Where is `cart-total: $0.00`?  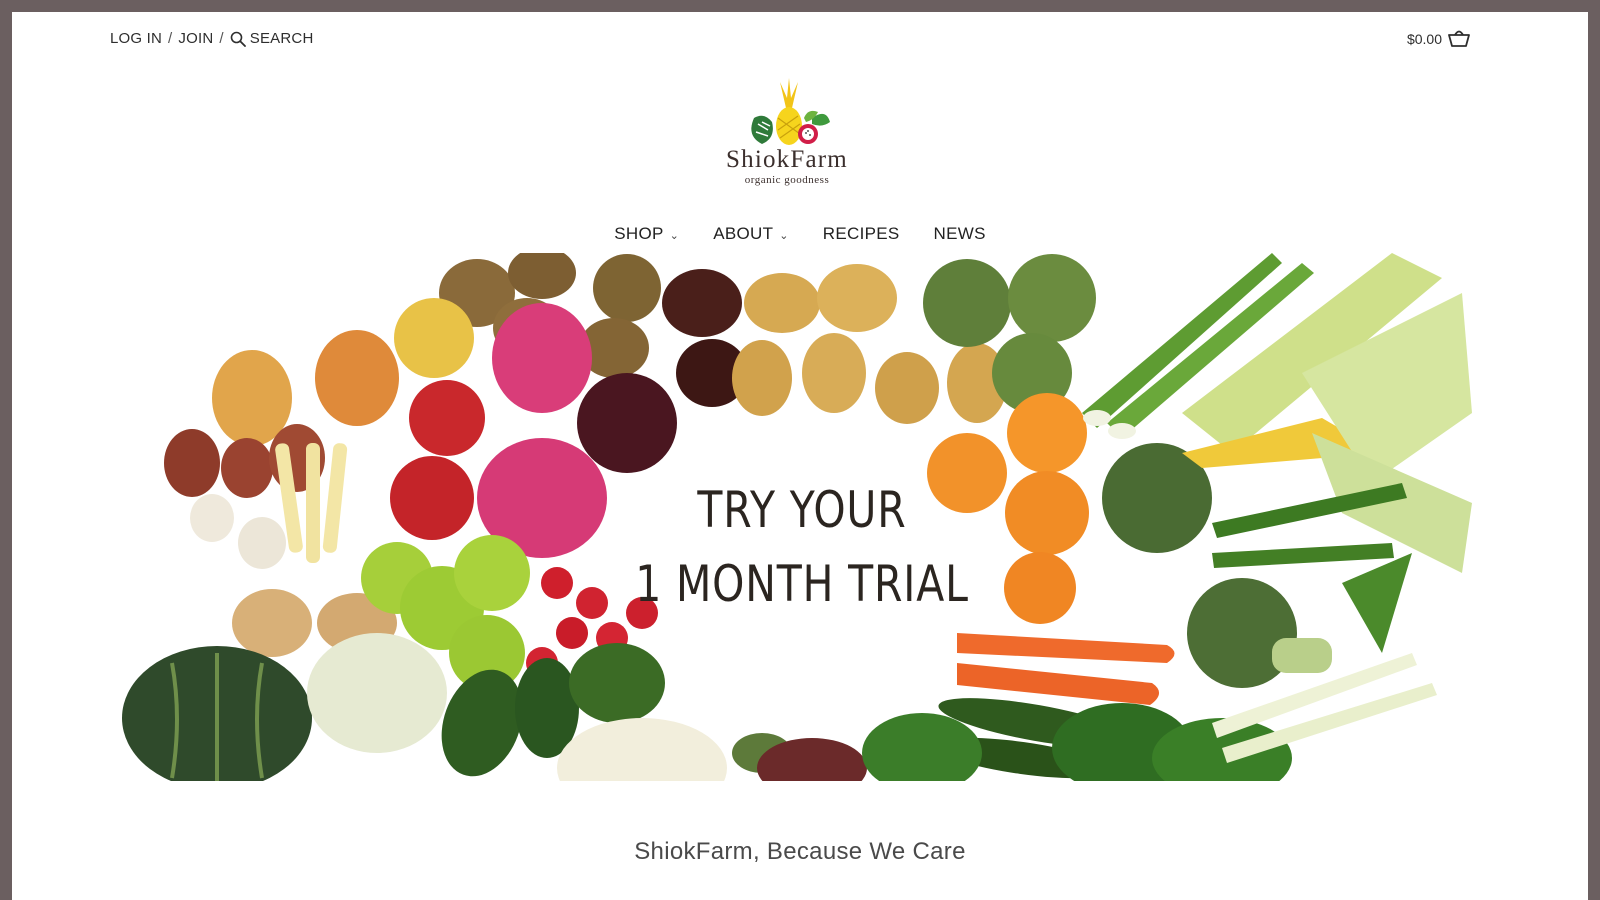
cart-total: $0.00 is located at coordinates (1424, 39).